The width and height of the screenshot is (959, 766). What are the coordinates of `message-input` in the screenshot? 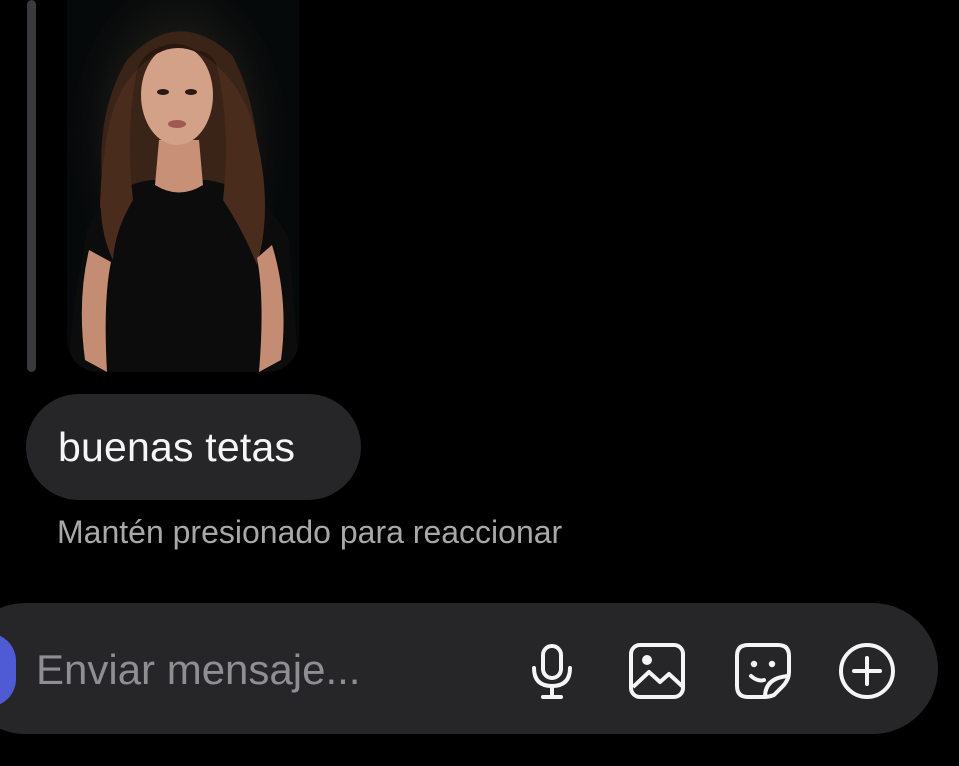 It's located at (266, 670).